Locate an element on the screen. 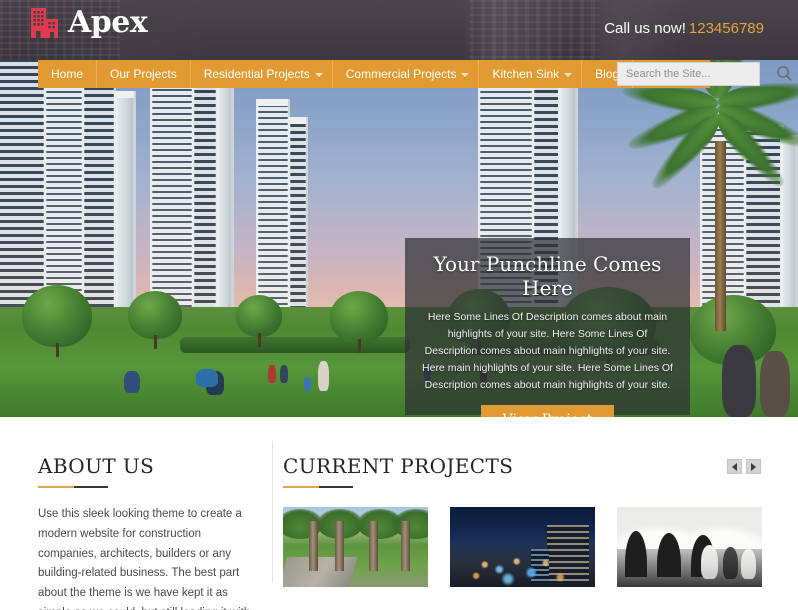  chevron-left-icon is located at coordinates (734, 466).